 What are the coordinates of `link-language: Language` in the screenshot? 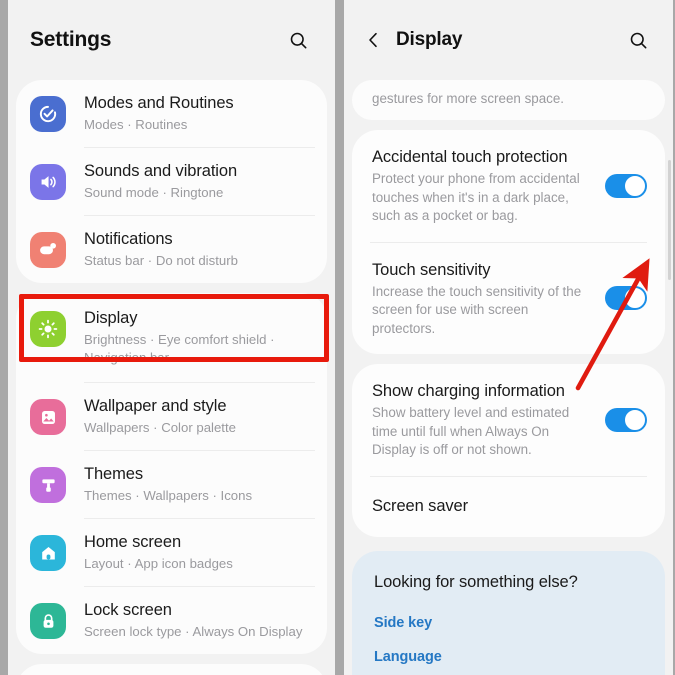 It's located at (509, 657).